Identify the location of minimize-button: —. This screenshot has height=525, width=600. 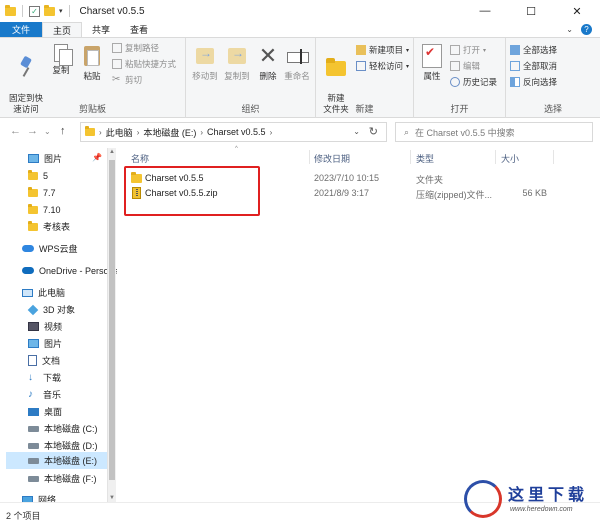
(485, 11).